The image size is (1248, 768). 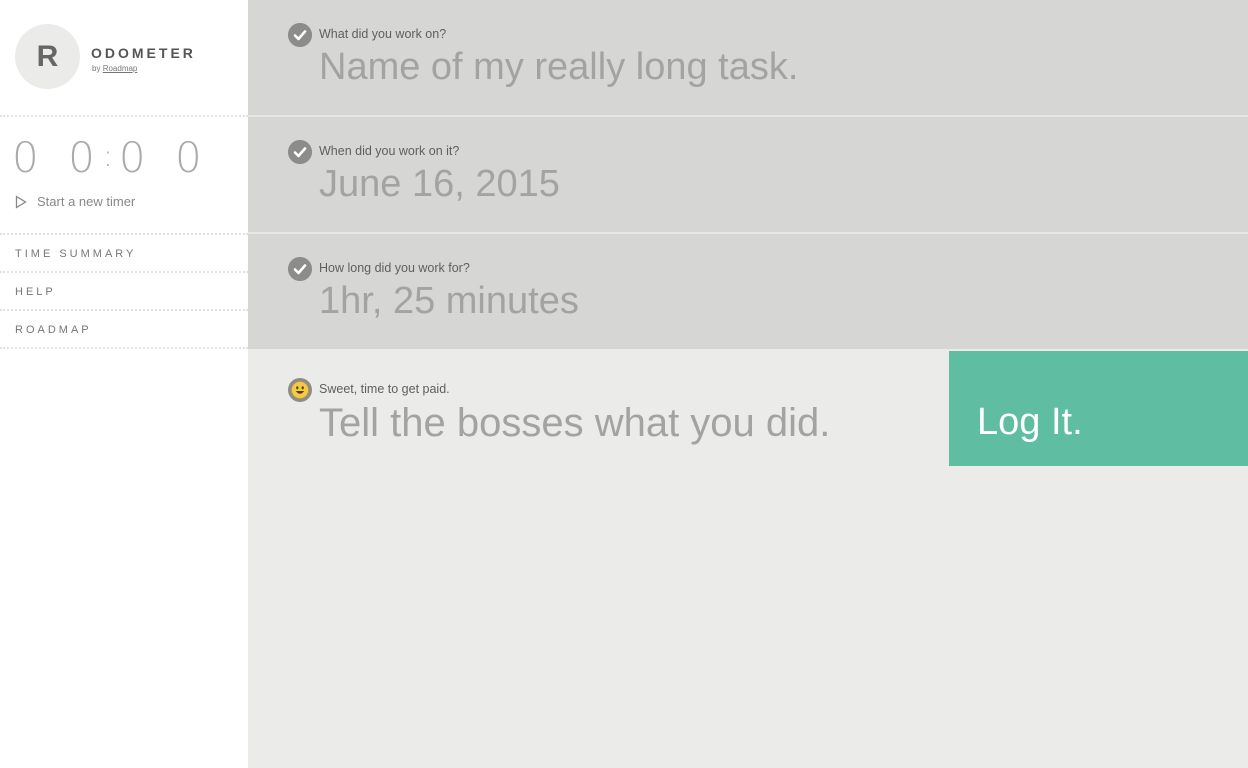 What do you see at coordinates (449, 301) in the screenshot?
I see `duration-field: 1hr, 25 minutes` at bounding box center [449, 301].